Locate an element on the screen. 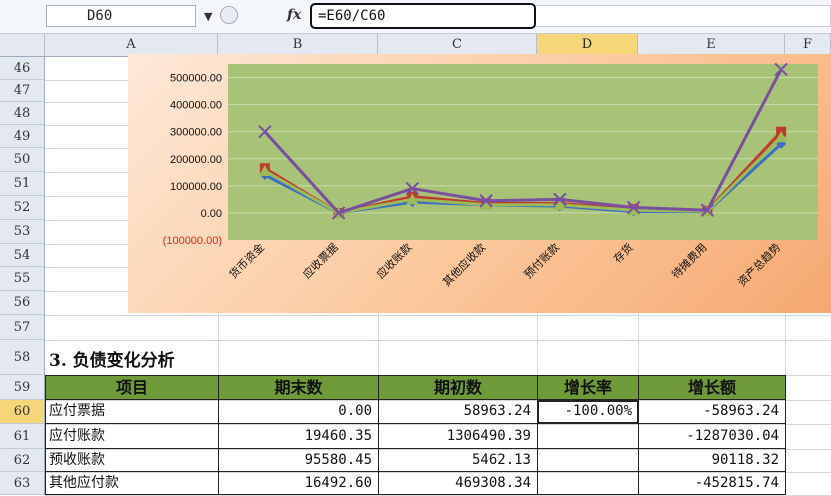  table-cell-ending-balance: 95580.45 is located at coordinates (298, 460).